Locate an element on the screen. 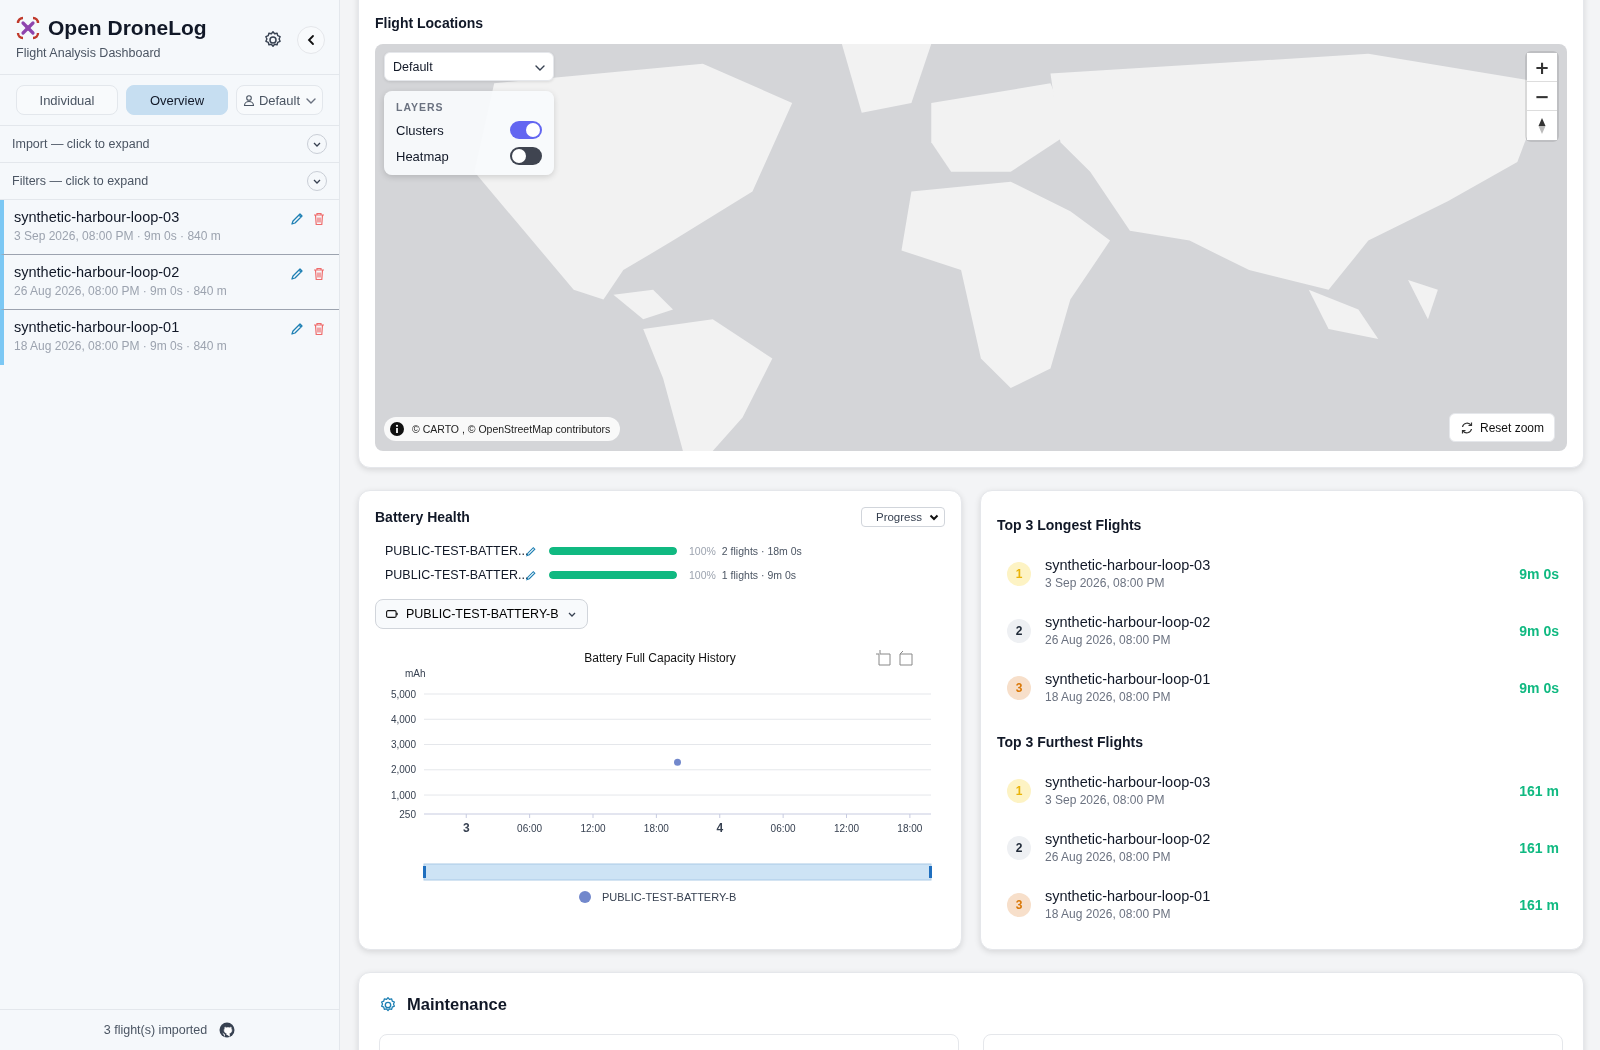 This screenshot has height=1050, width=1600. legend-label: PUBLIC-TEST-BATTERY-B is located at coordinates (669, 897).